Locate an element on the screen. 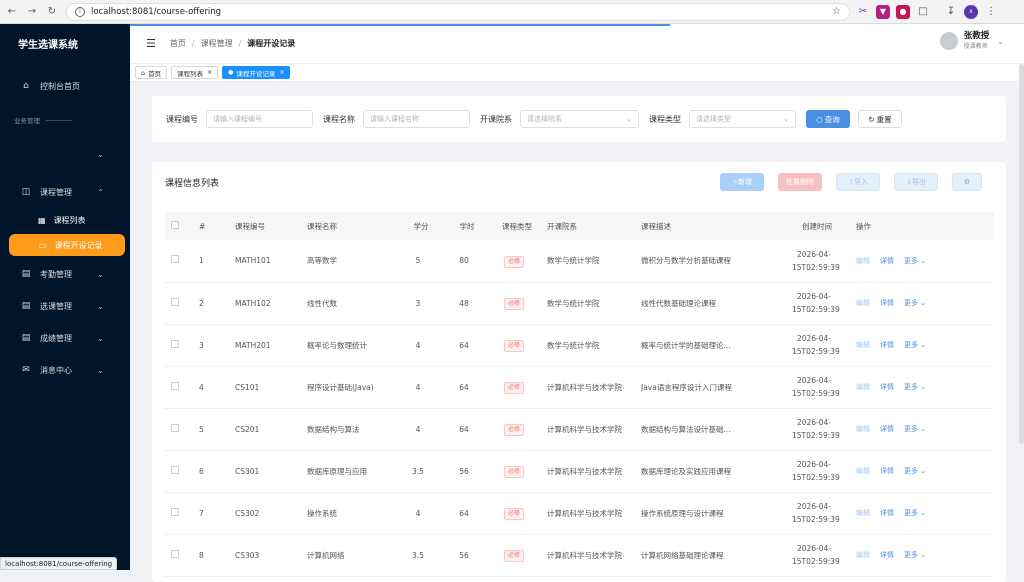 The image size is (1024, 582). created-time: 2026-04-15T02:59:39 is located at coordinates (814, 429).